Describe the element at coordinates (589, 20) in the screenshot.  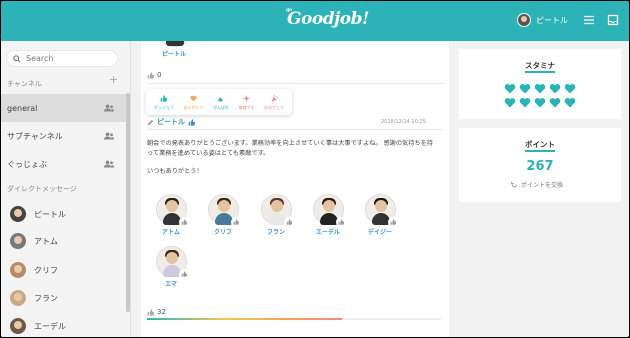
I see `menu-icon` at that location.